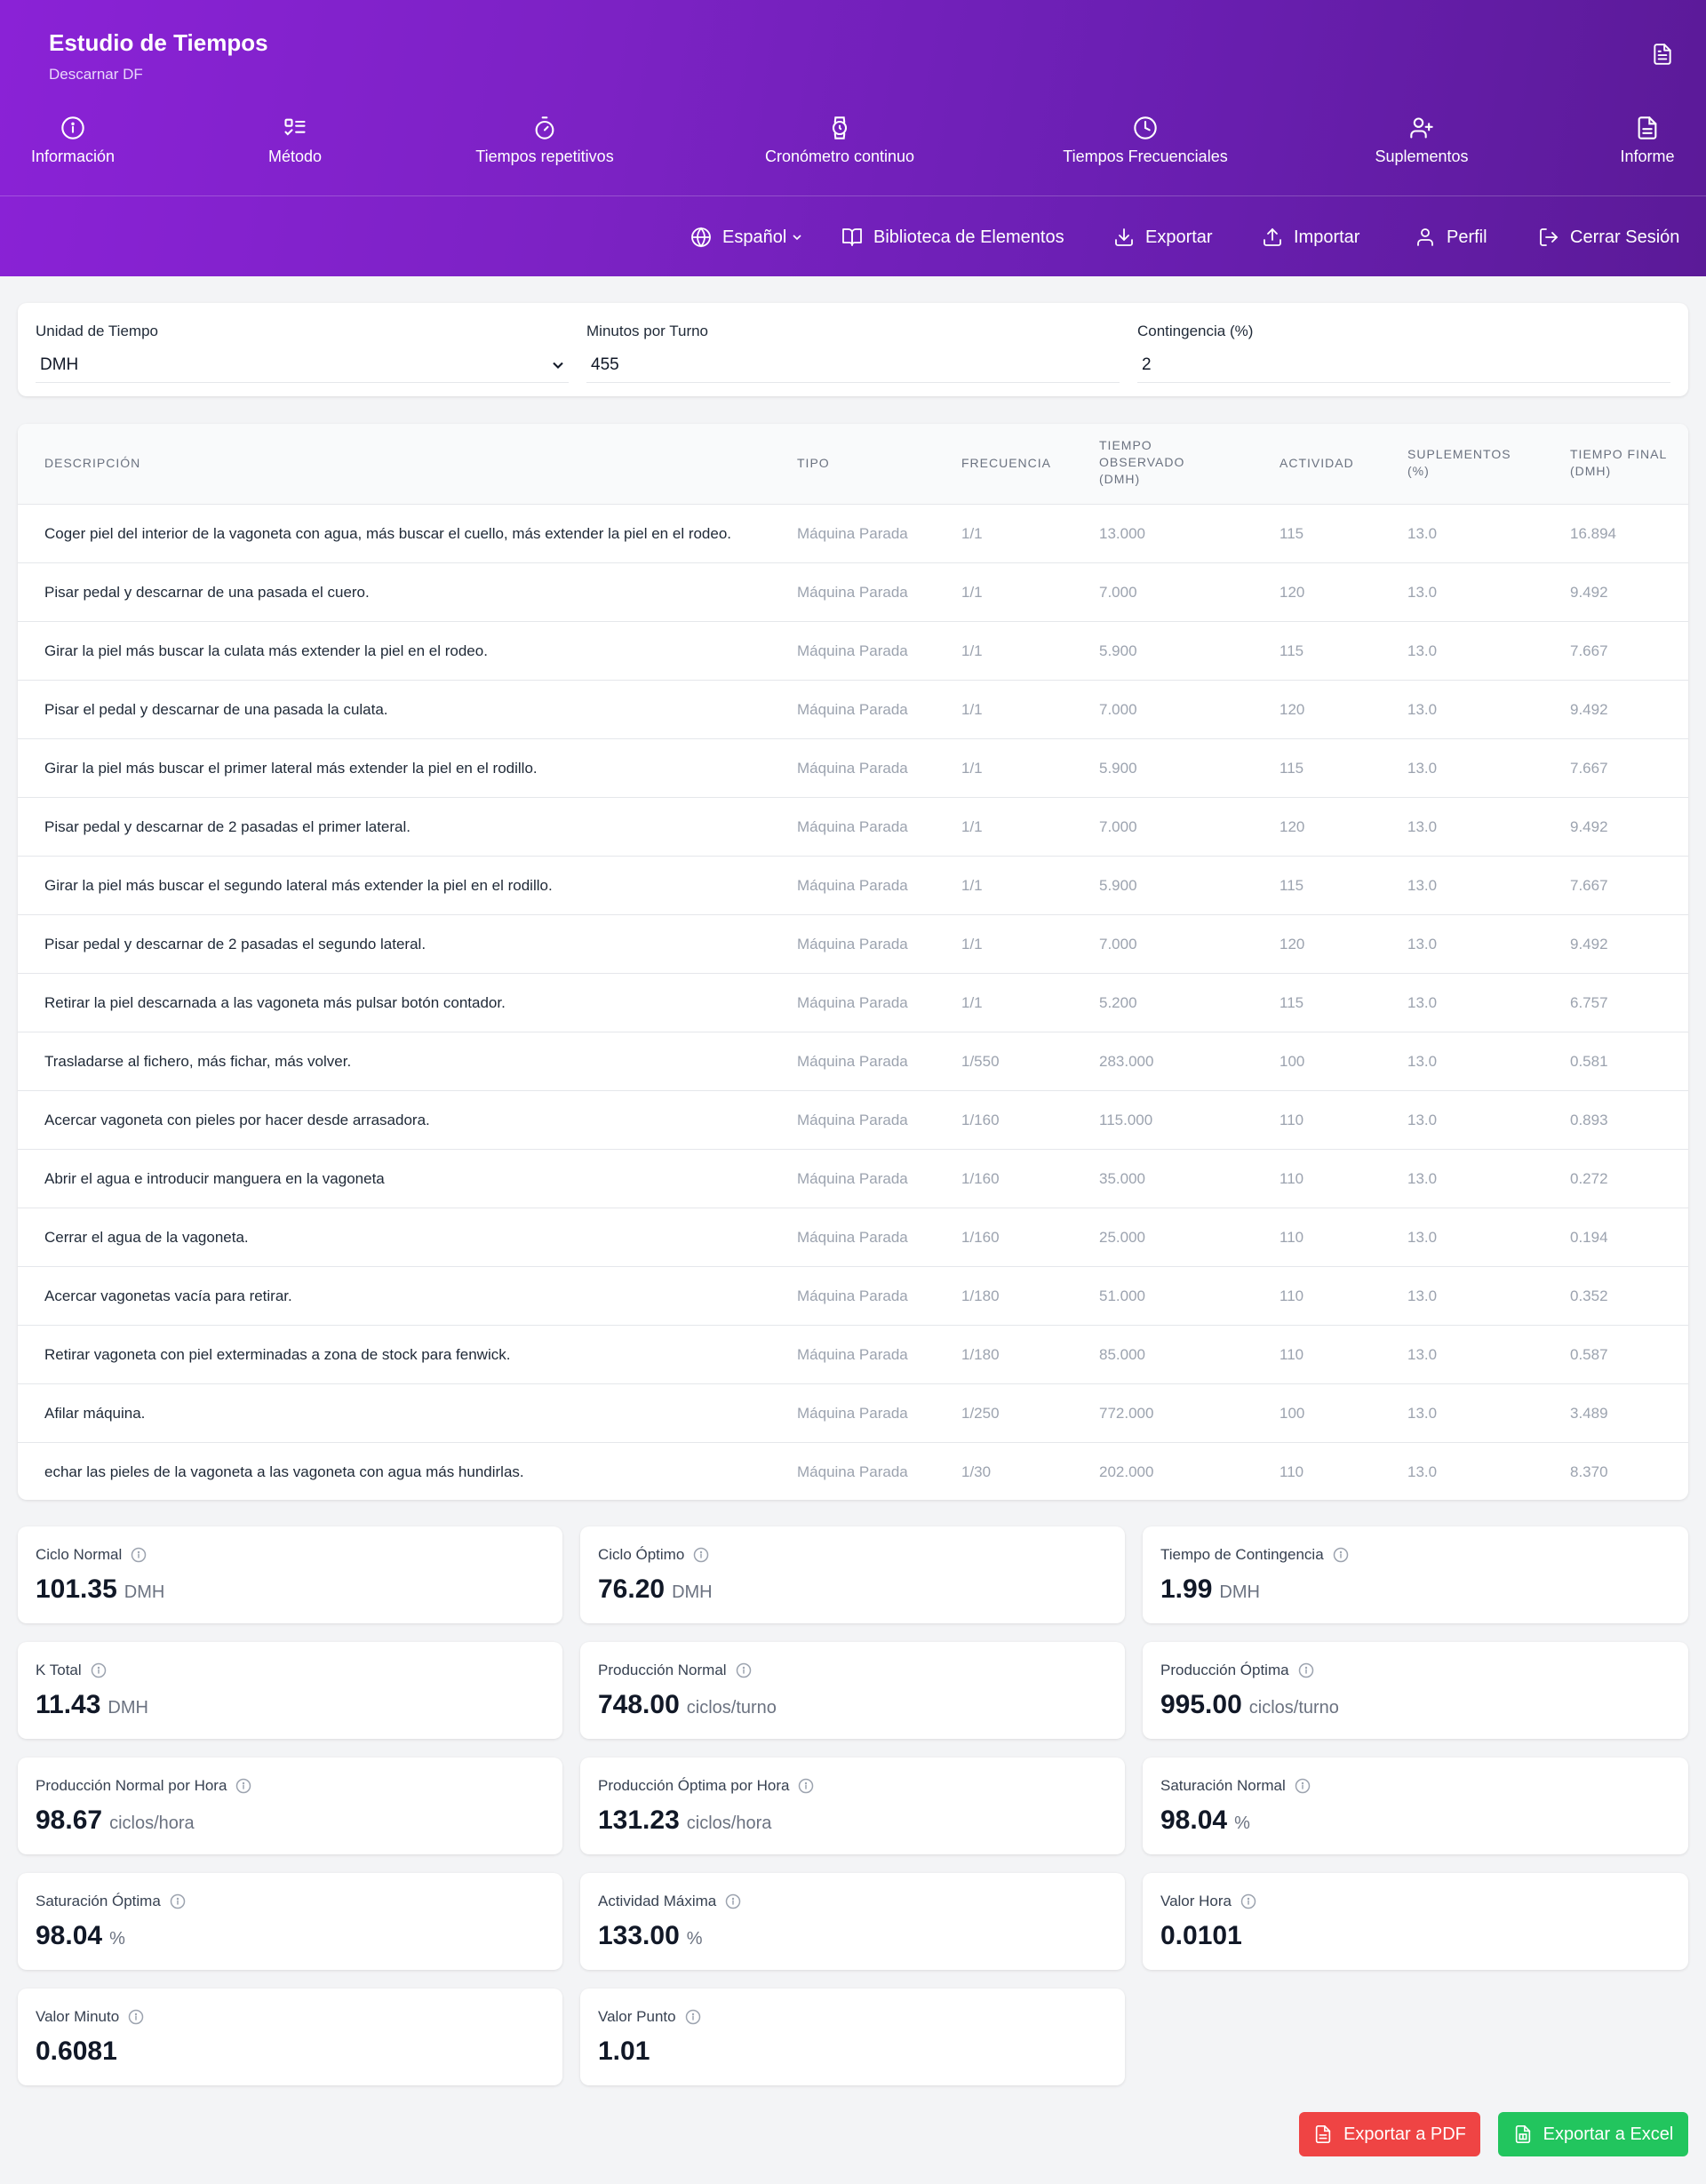 This screenshot has width=1706, height=2184. Describe the element at coordinates (290, 1691) in the screenshot. I see `metric-card: K Total 11.43 DMH` at that location.